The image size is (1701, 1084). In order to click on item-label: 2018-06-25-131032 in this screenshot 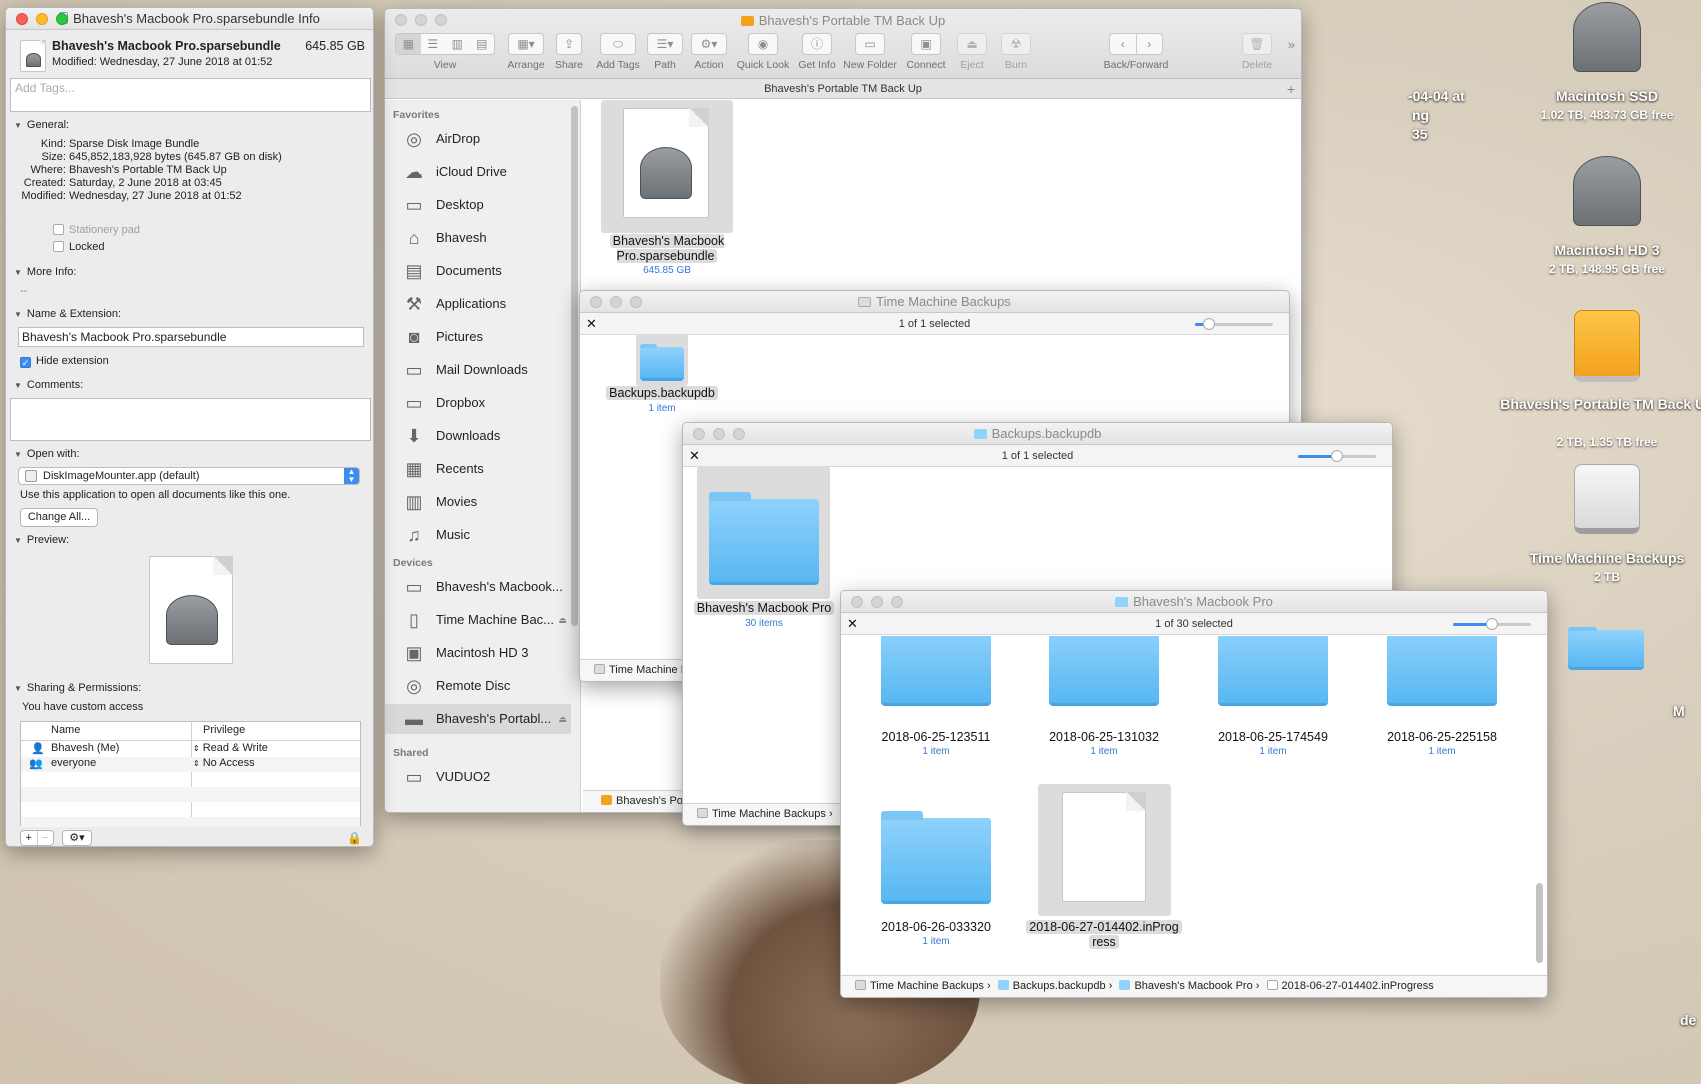, I will do `click(1104, 737)`.